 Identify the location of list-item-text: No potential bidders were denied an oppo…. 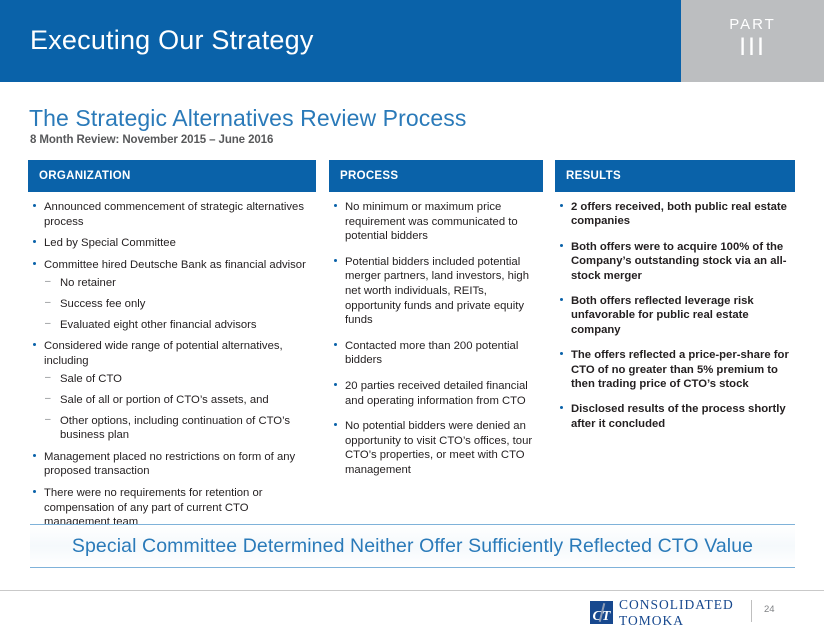
(439, 448).